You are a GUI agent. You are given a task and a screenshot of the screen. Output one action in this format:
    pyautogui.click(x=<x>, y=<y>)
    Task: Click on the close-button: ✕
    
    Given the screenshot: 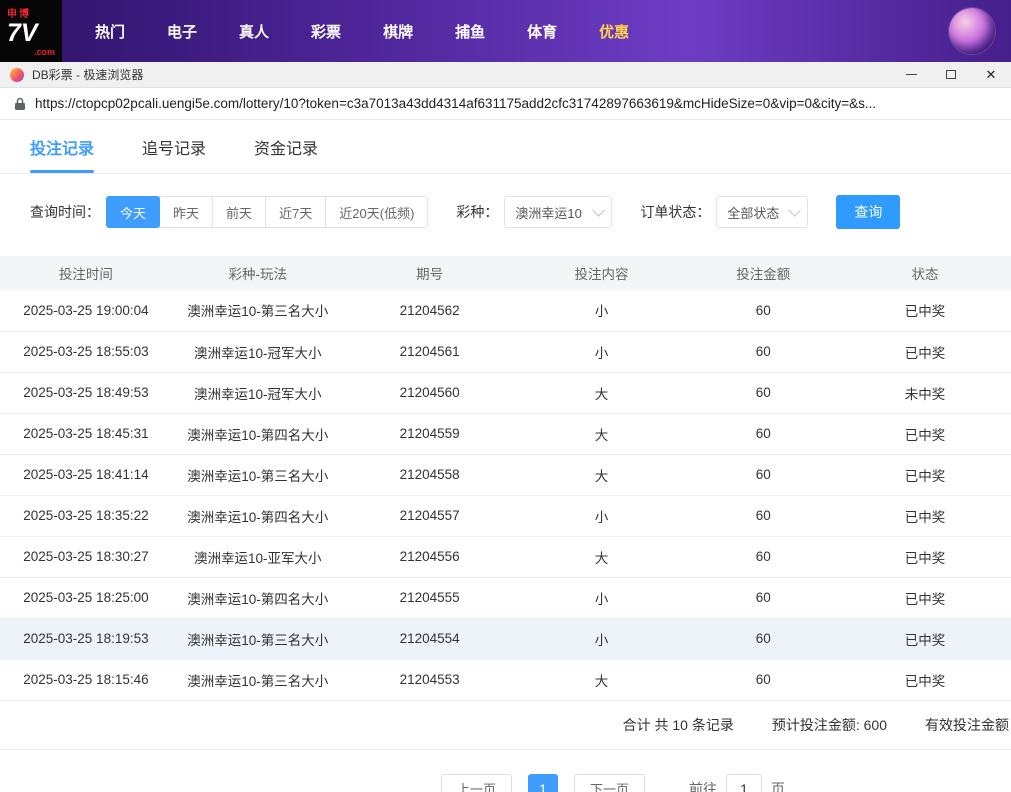 What is the action you would take?
    pyautogui.click(x=991, y=75)
    